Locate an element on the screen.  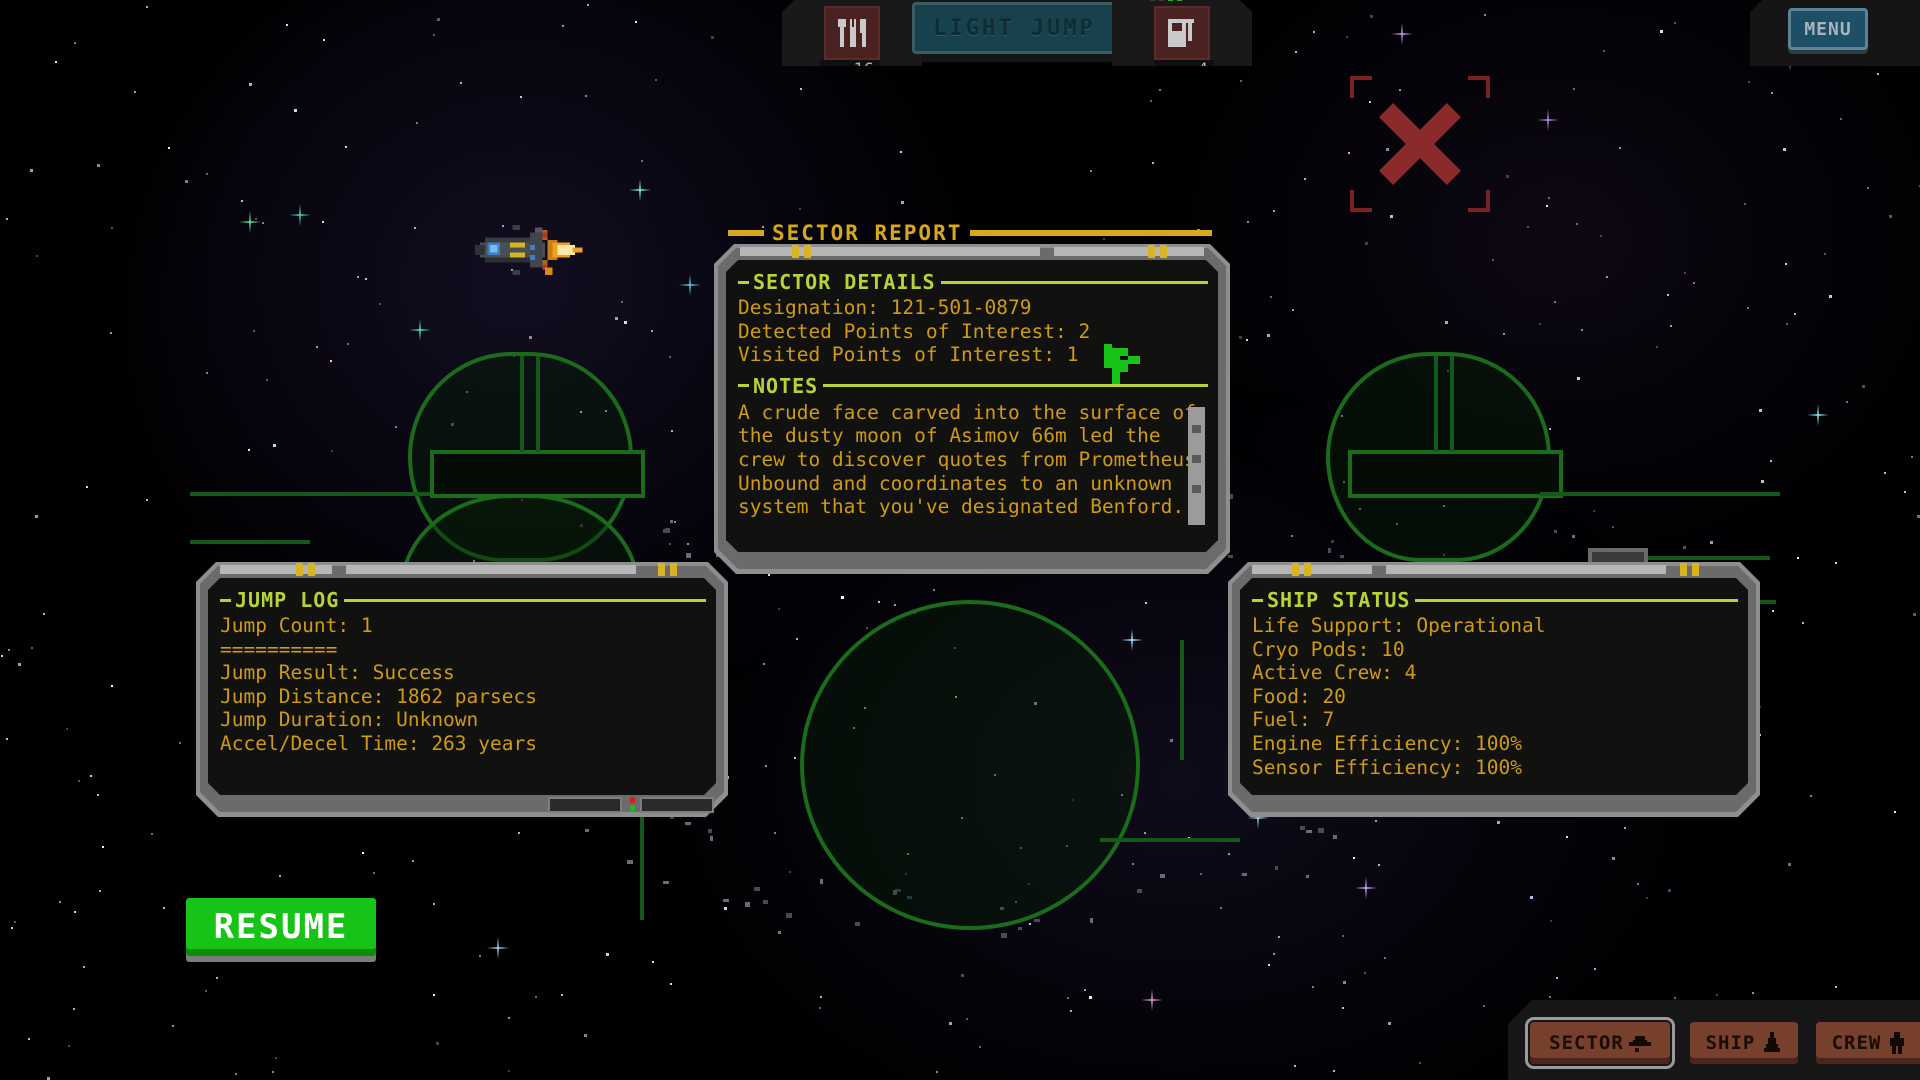
light-jump-button: LIGHT JUMP is located at coordinates (1014, 28).